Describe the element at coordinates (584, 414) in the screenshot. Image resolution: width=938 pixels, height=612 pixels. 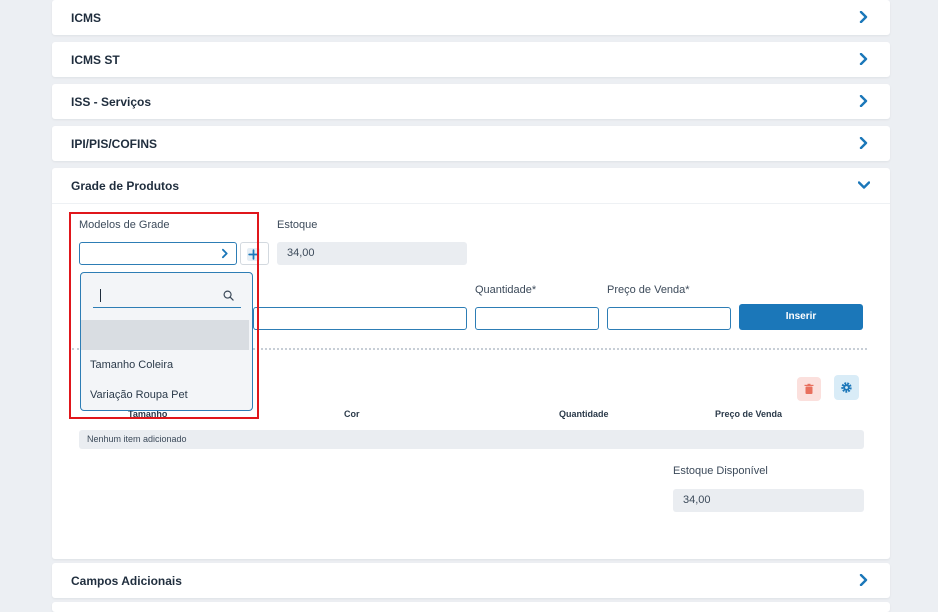
I see `table-header-quantidade: Quantidade` at that location.